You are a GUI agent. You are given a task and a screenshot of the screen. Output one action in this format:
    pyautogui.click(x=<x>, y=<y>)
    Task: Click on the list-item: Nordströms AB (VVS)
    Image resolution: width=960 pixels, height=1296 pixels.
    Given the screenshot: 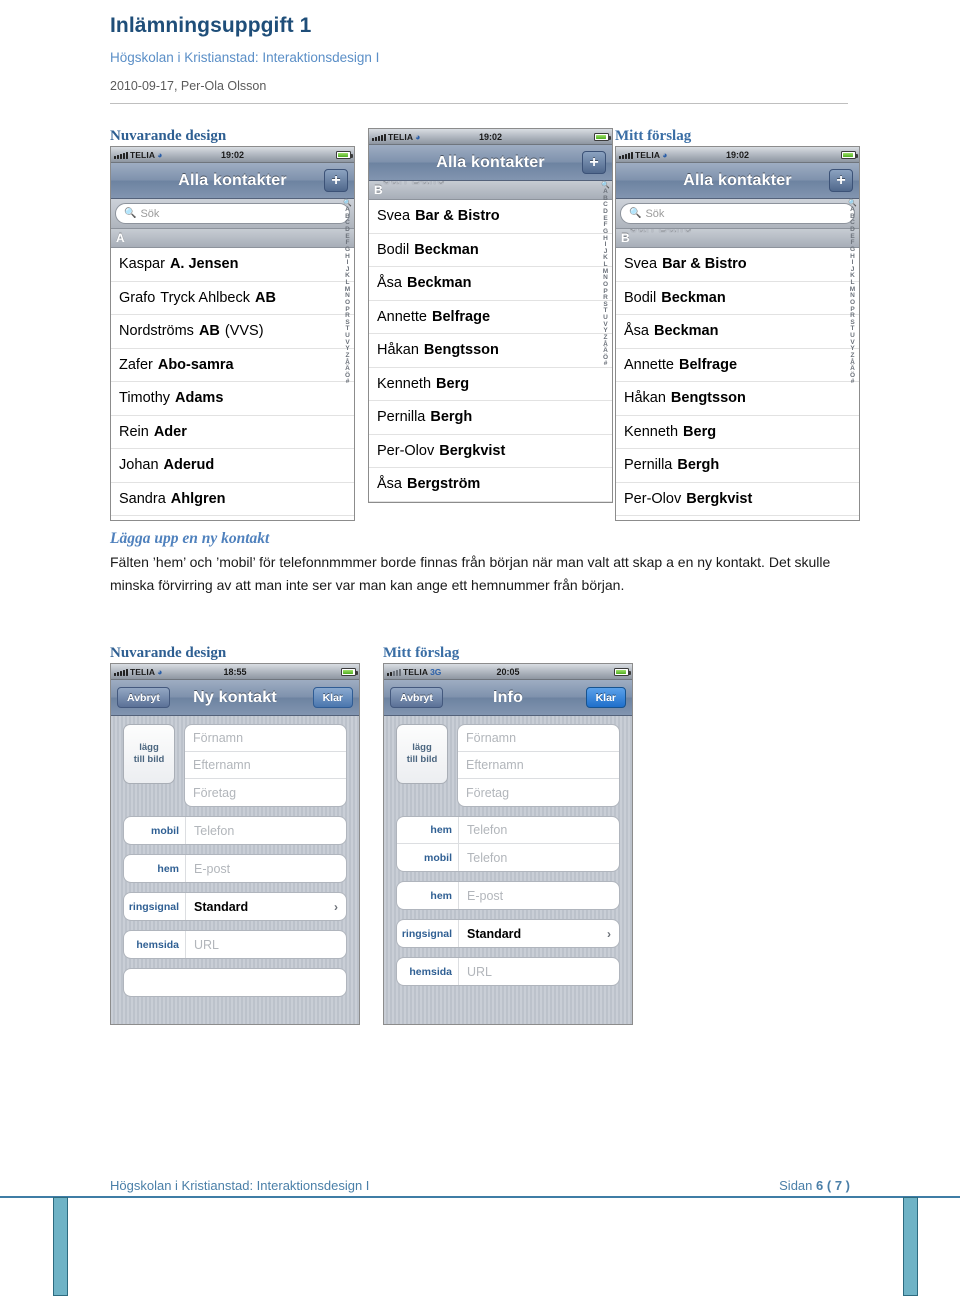 What is the action you would take?
    pyautogui.click(x=232, y=332)
    